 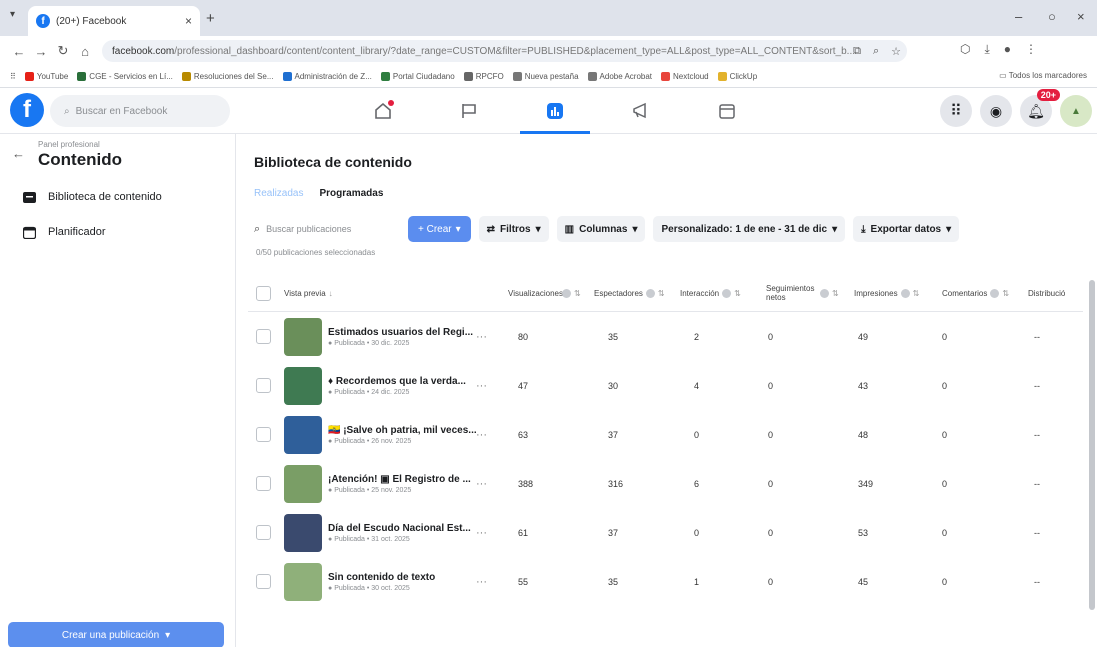 I want to click on reload-icon: ↻, so click(x=63, y=51).